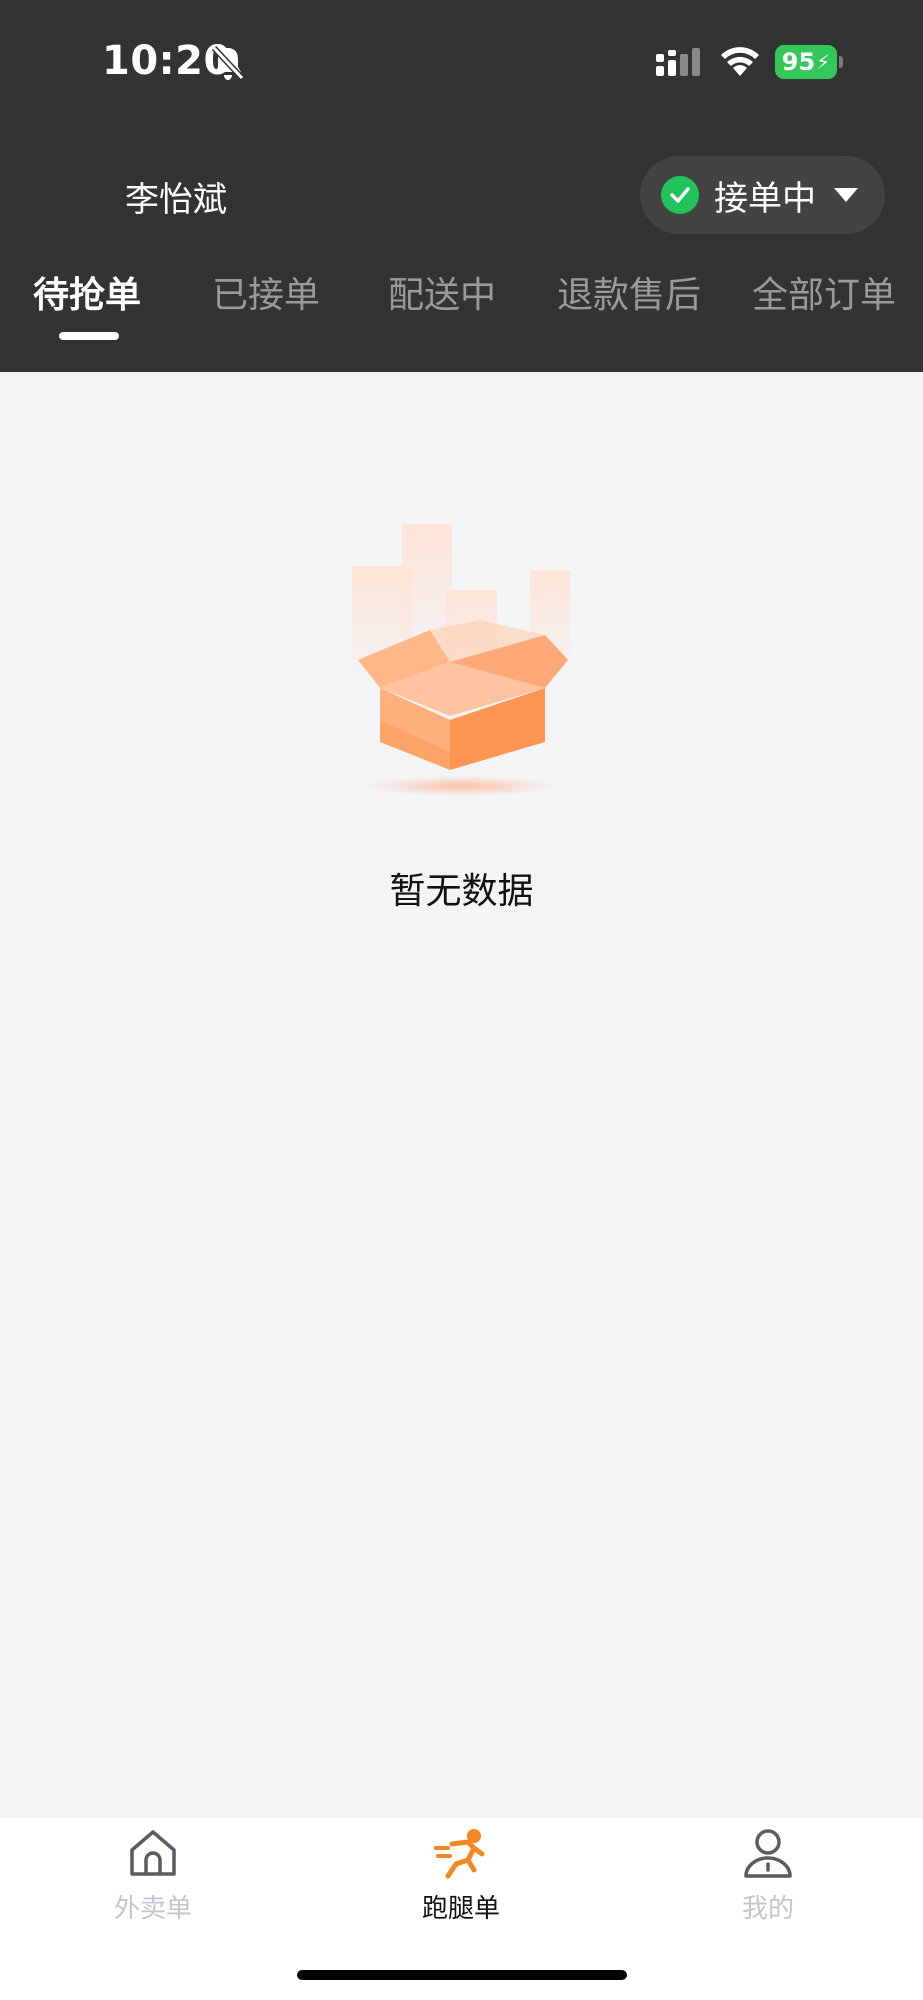 This screenshot has width=923, height=2000. What do you see at coordinates (228, 63) in the screenshot?
I see `bell-slash-icon` at bounding box center [228, 63].